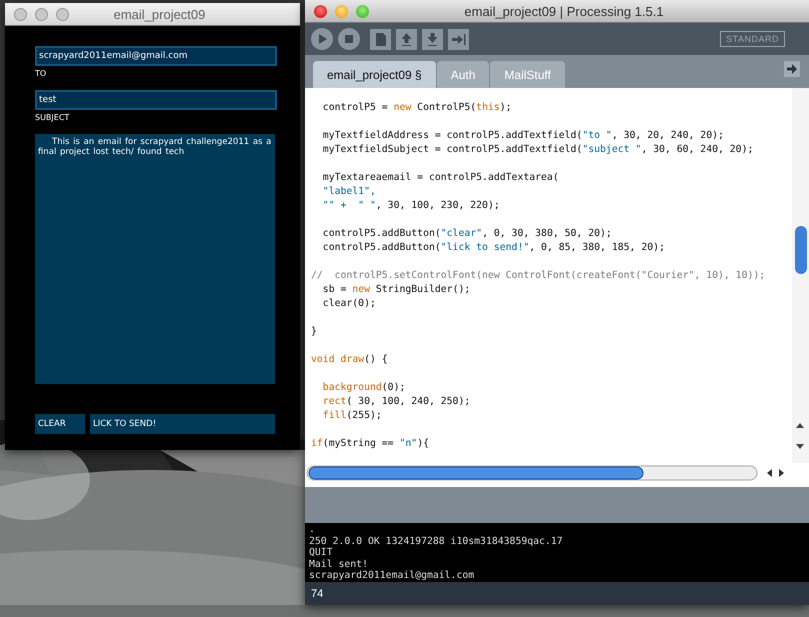 The height and width of the screenshot is (617, 809). I want to click on stop-icon, so click(349, 39).